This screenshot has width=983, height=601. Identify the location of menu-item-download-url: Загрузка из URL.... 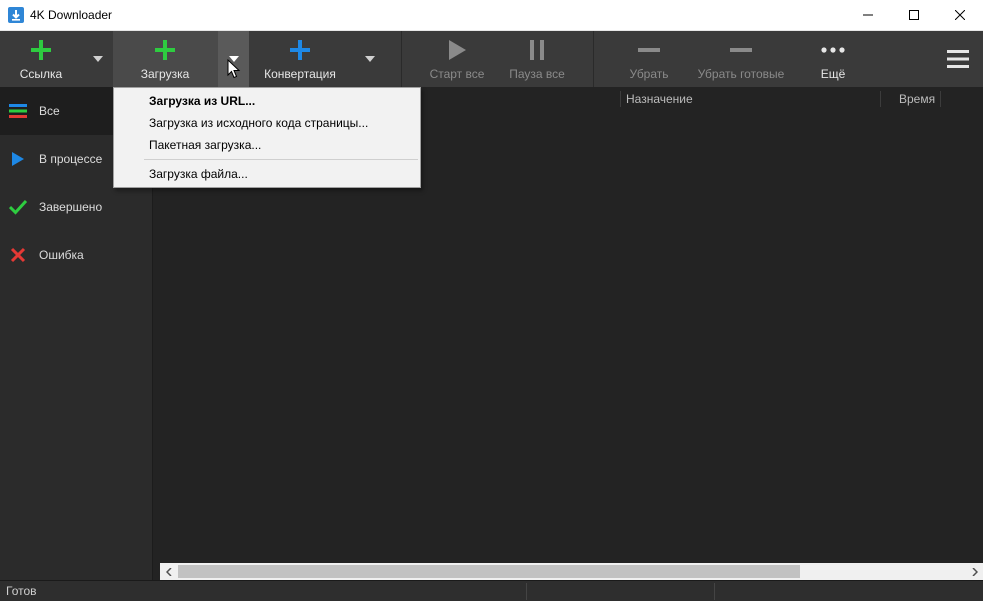
(267, 101).